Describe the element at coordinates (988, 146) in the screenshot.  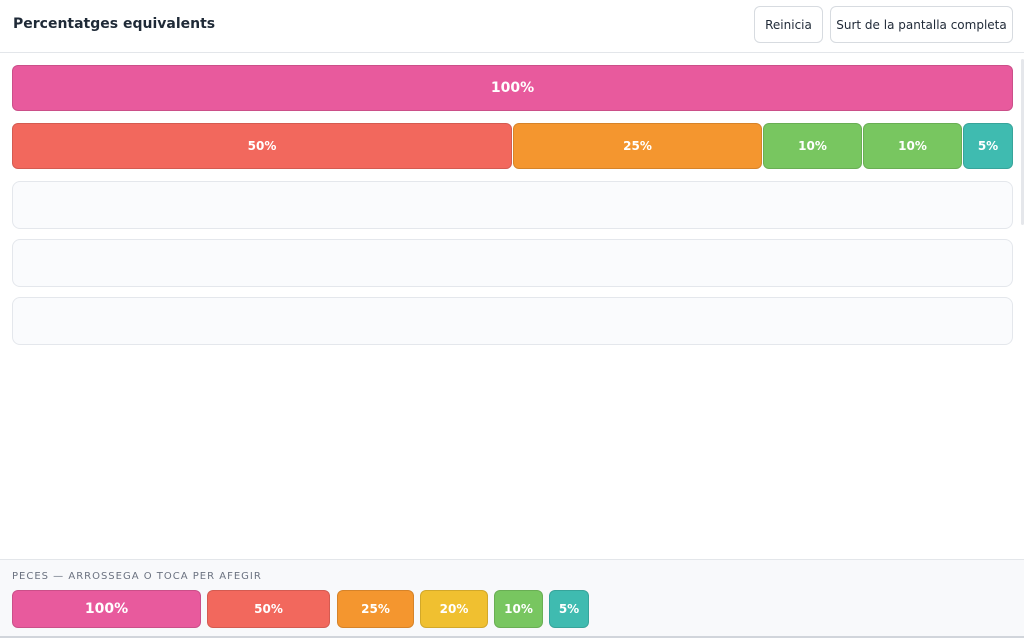
I see `row-piece: 5%` at that location.